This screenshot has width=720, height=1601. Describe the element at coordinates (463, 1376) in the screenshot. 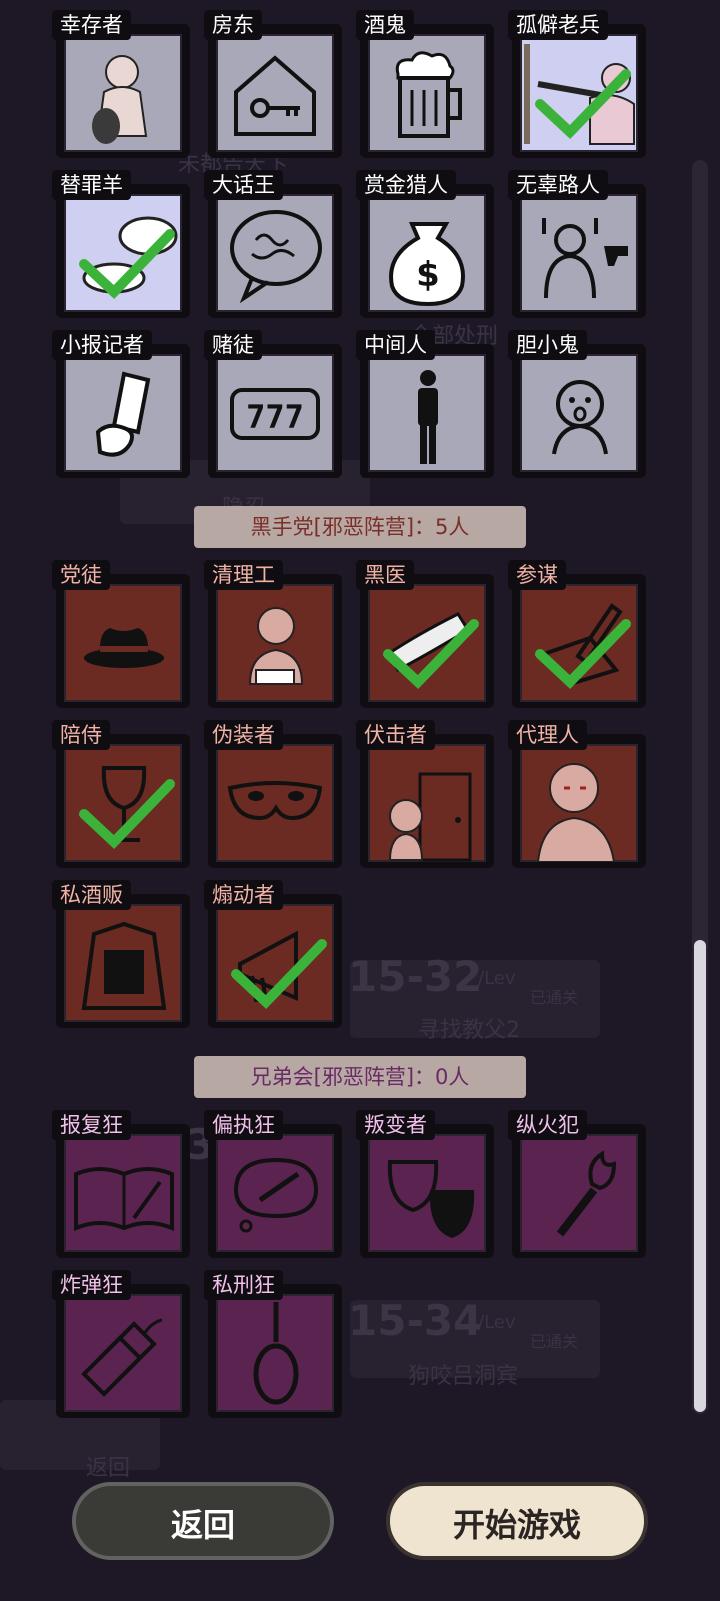

I see `bg-level-title: 狗咬吕洞宾` at that location.